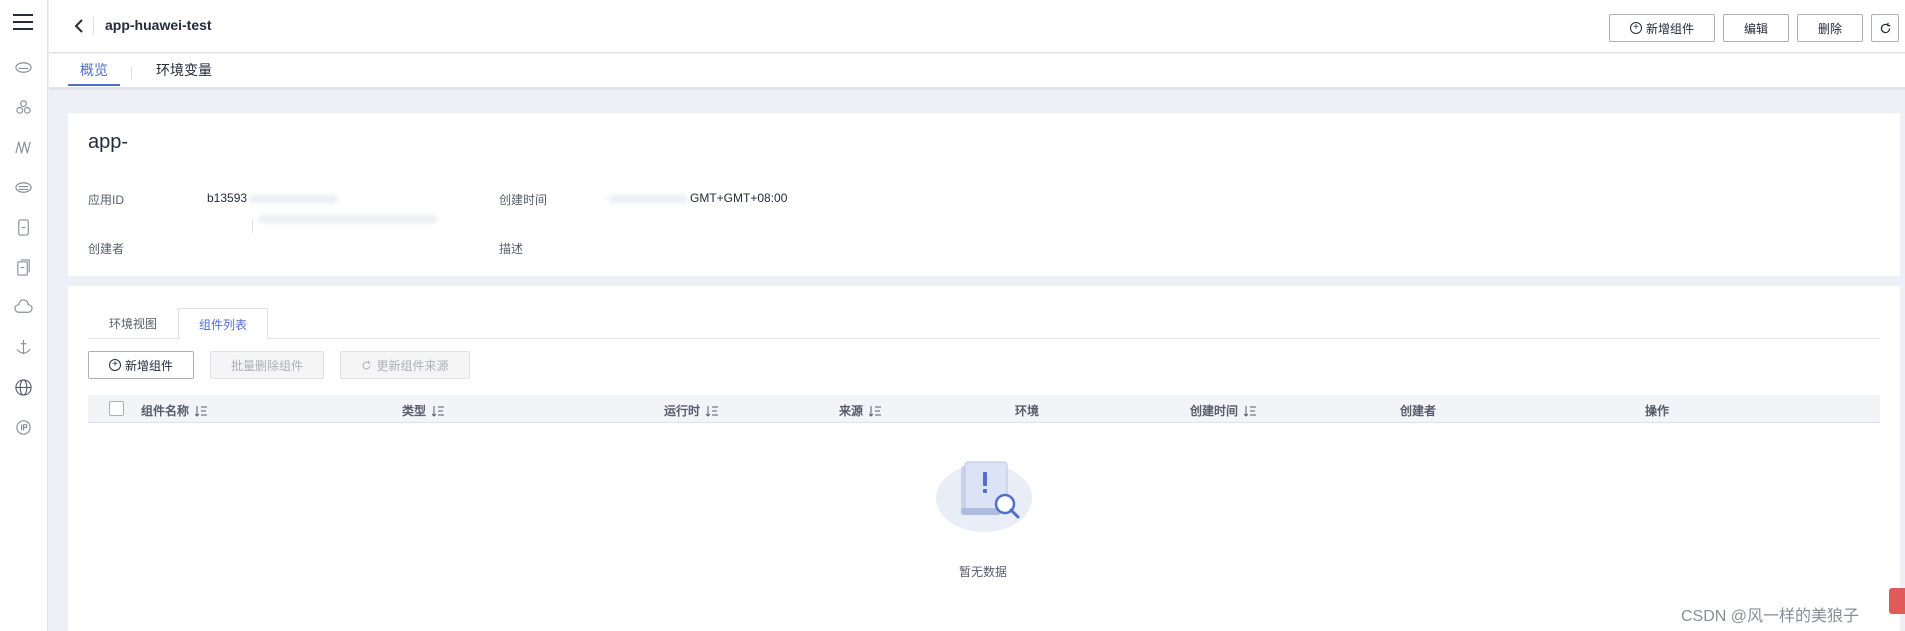 Image resolution: width=1905 pixels, height=631 pixels. Describe the element at coordinates (23, 22) in the screenshot. I see `hamburger-menu-icon` at that location.